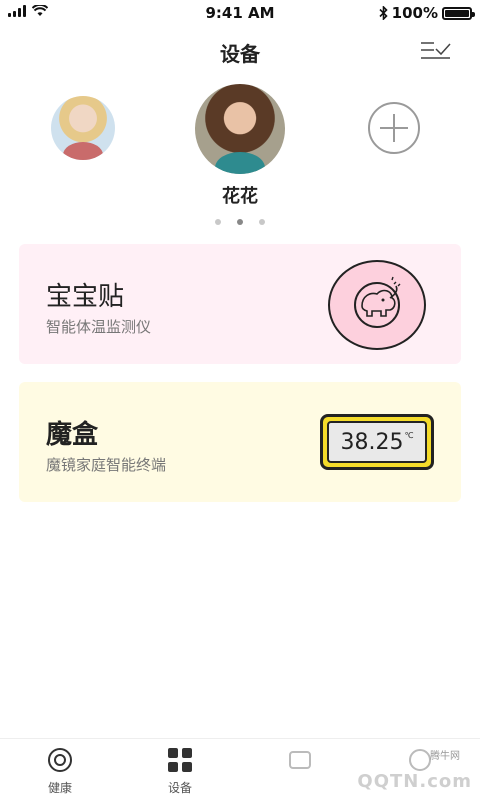 The height and width of the screenshot is (800, 480). I want to click on target-icon, so click(60, 760).